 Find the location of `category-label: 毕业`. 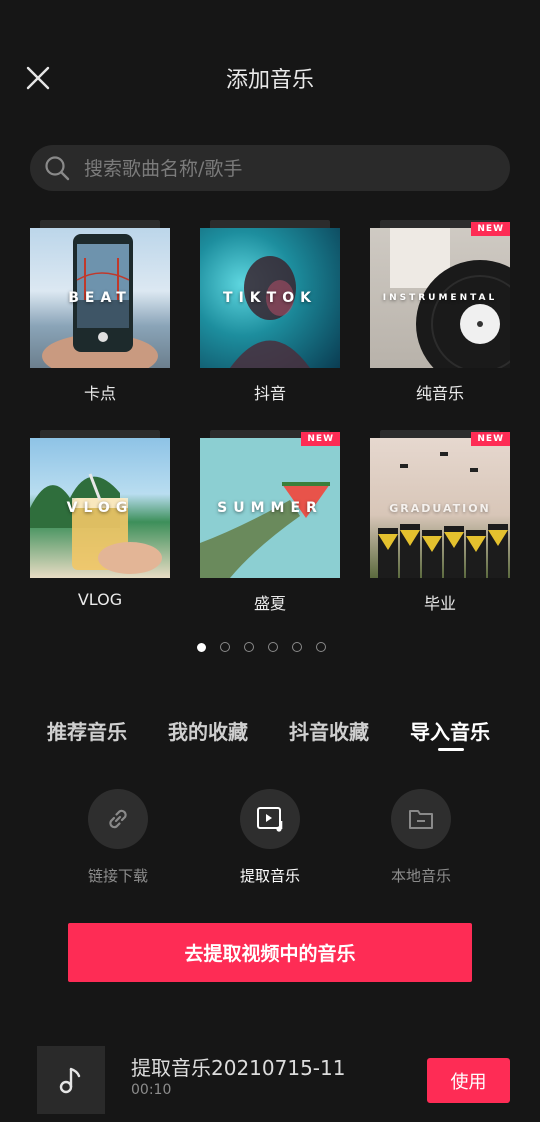

category-label: 毕业 is located at coordinates (439, 603).